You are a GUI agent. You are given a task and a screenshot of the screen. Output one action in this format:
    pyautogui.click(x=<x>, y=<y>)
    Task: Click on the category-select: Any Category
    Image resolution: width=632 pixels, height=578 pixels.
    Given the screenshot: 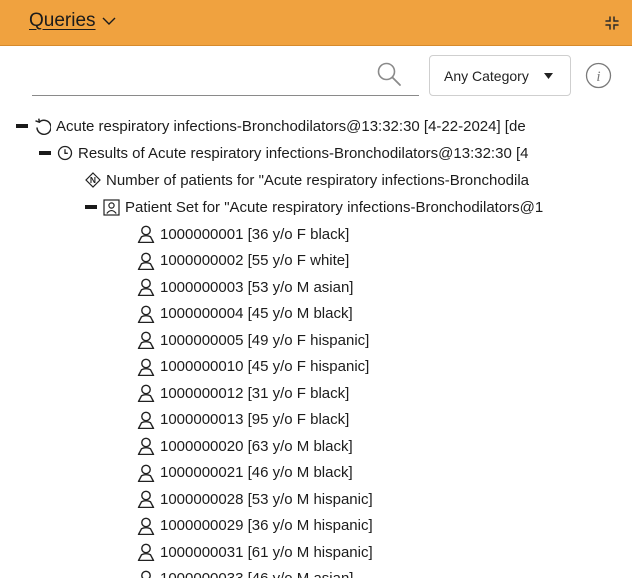 What is the action you would take?
    pyautogui.click(x=500, y=75)
    